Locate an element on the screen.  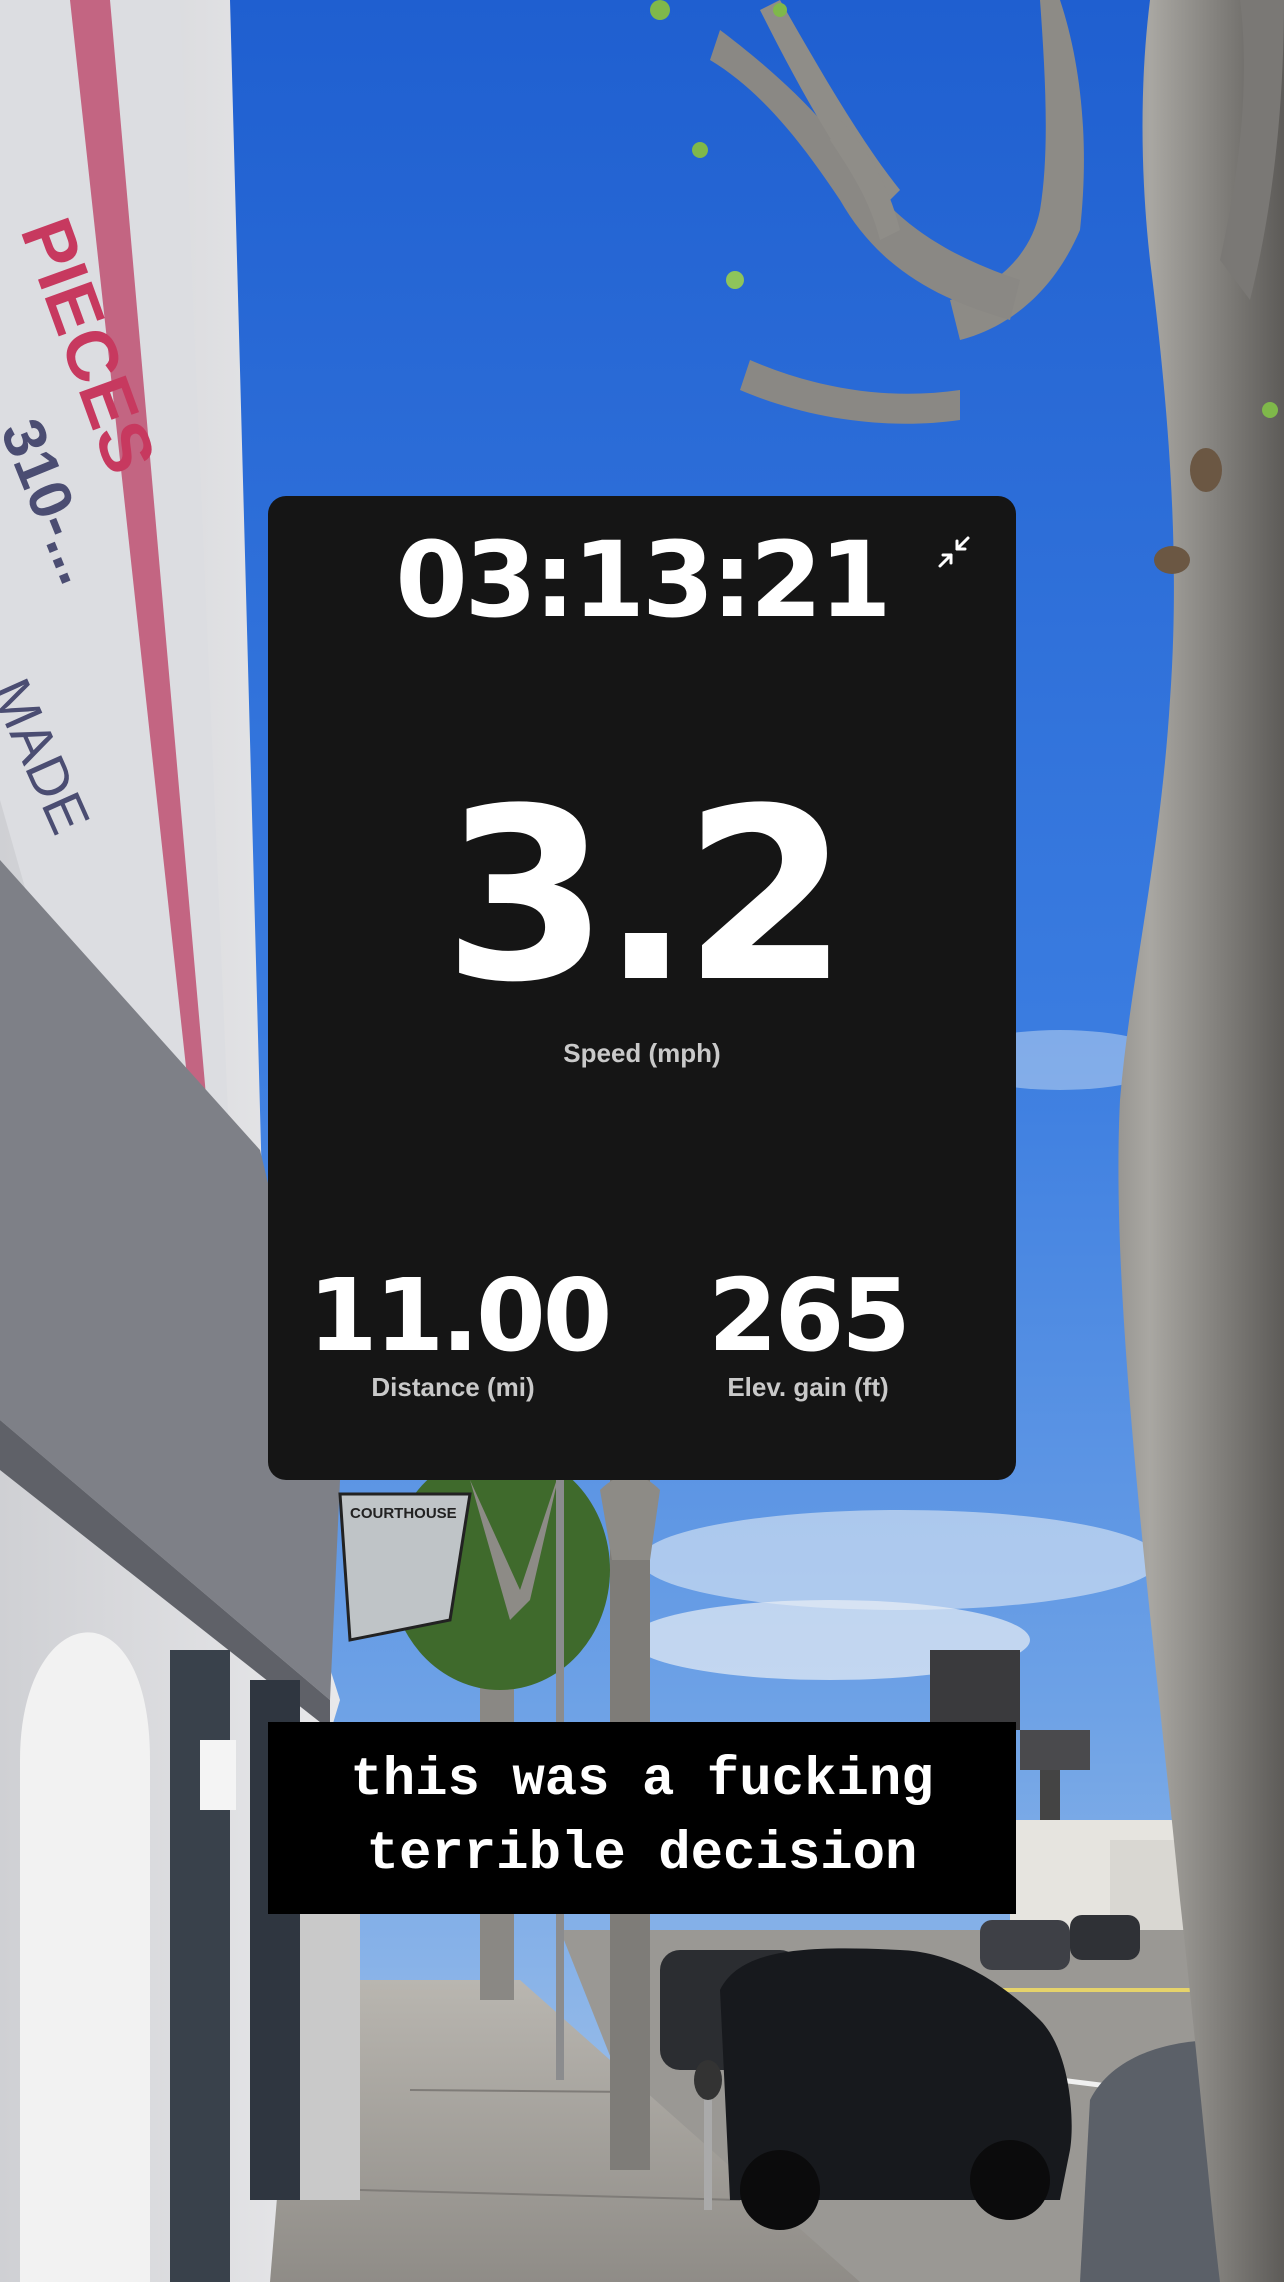
courthouse-sign-text: COURTHOUSE is located at coordinates (403, 1513).